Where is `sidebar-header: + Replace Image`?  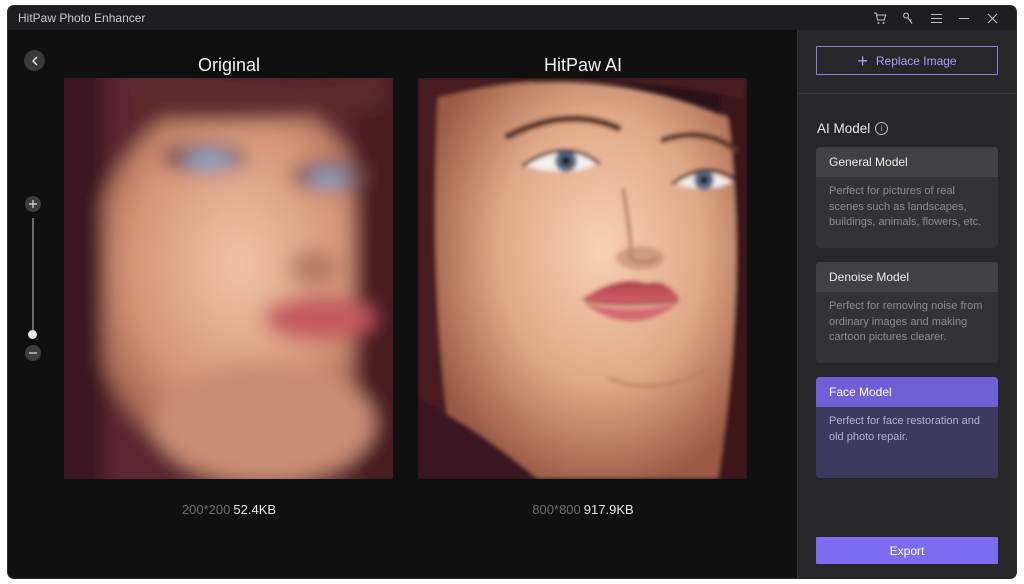 sidebar-header: + Replace Image is located at coordinates (907, 62).